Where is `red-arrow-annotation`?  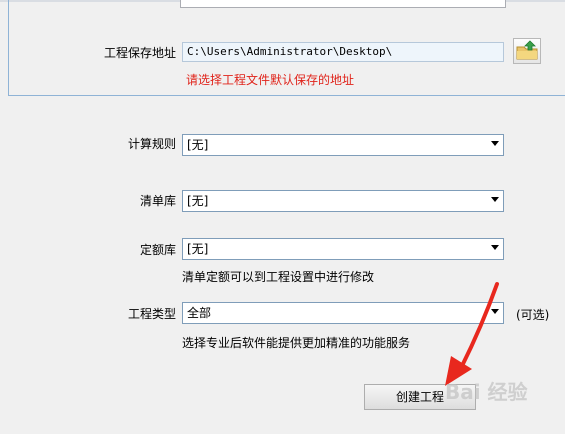 red-arrow-annotation is located at coordinates (472, 334).